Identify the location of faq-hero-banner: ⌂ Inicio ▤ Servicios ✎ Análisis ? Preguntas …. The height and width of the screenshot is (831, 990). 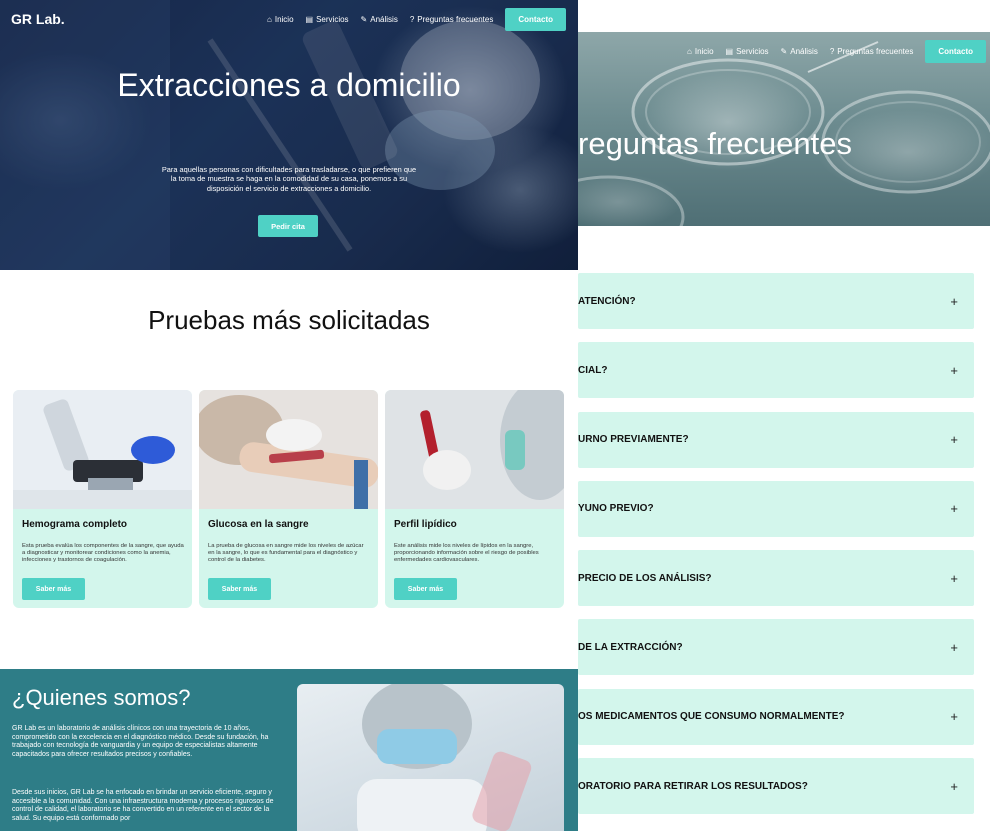
(784, 129).